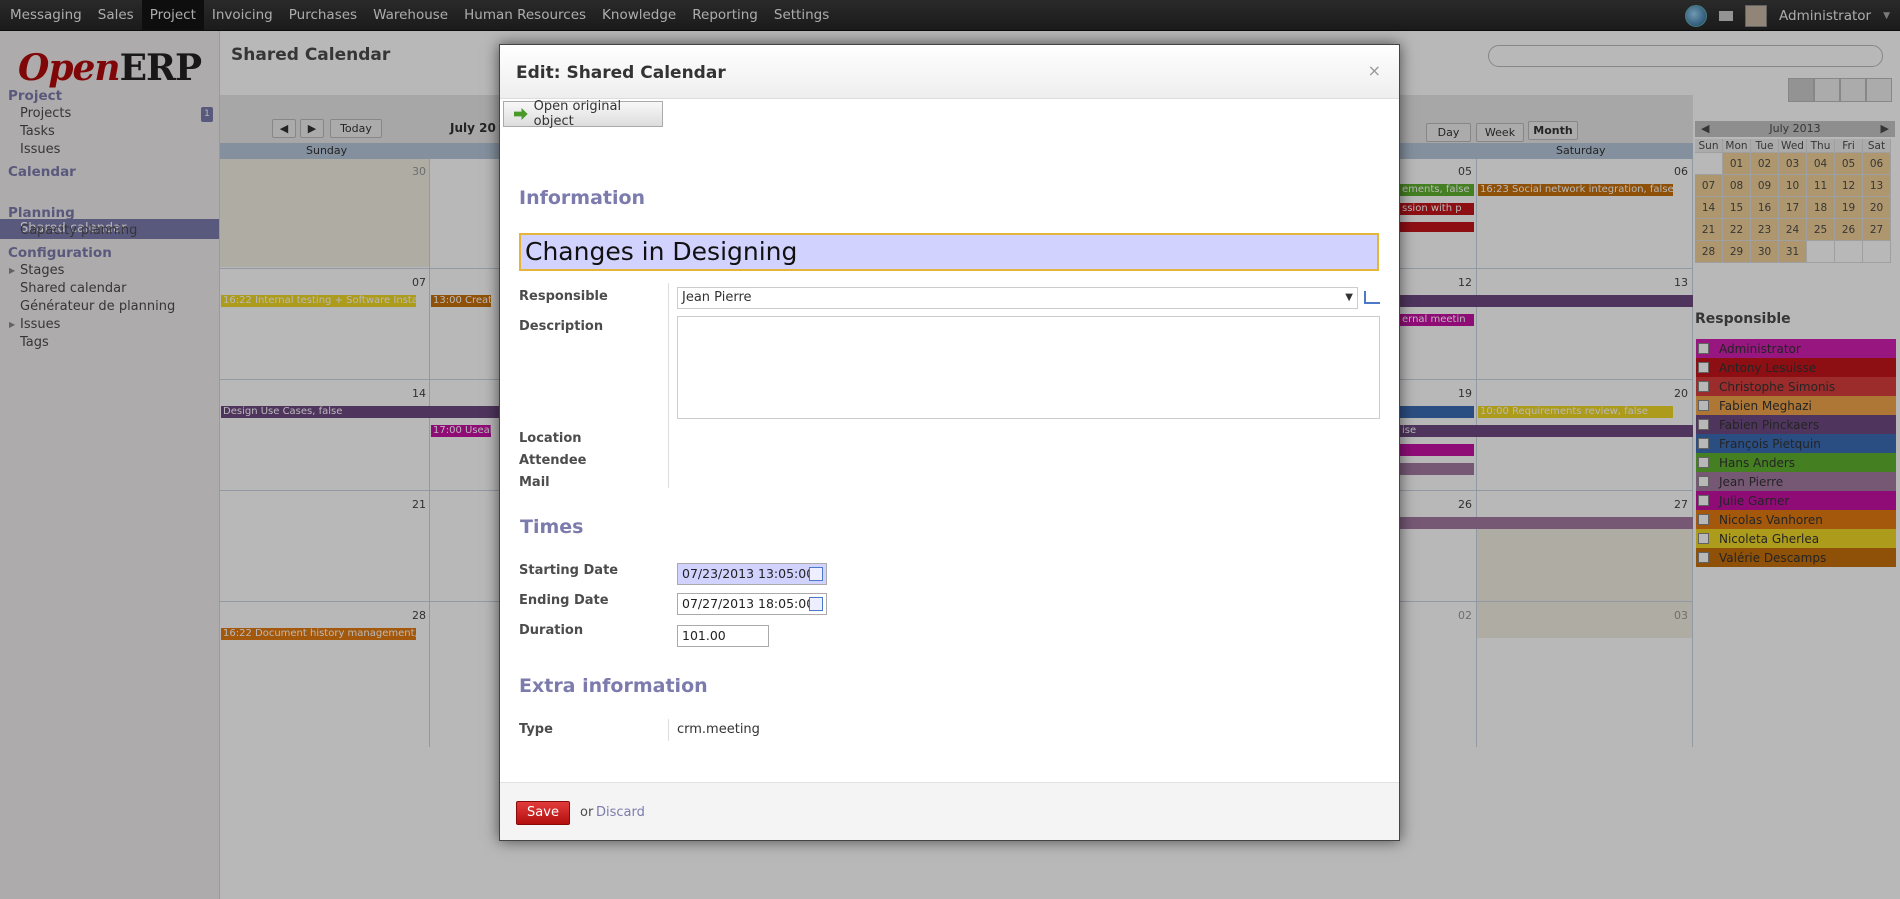 The width and height of the screenshot is (1900, 899). What do you see at coordinates (543, 813) in the screenshot?
I see `save-button: Save` at bounding box center [543, 813].